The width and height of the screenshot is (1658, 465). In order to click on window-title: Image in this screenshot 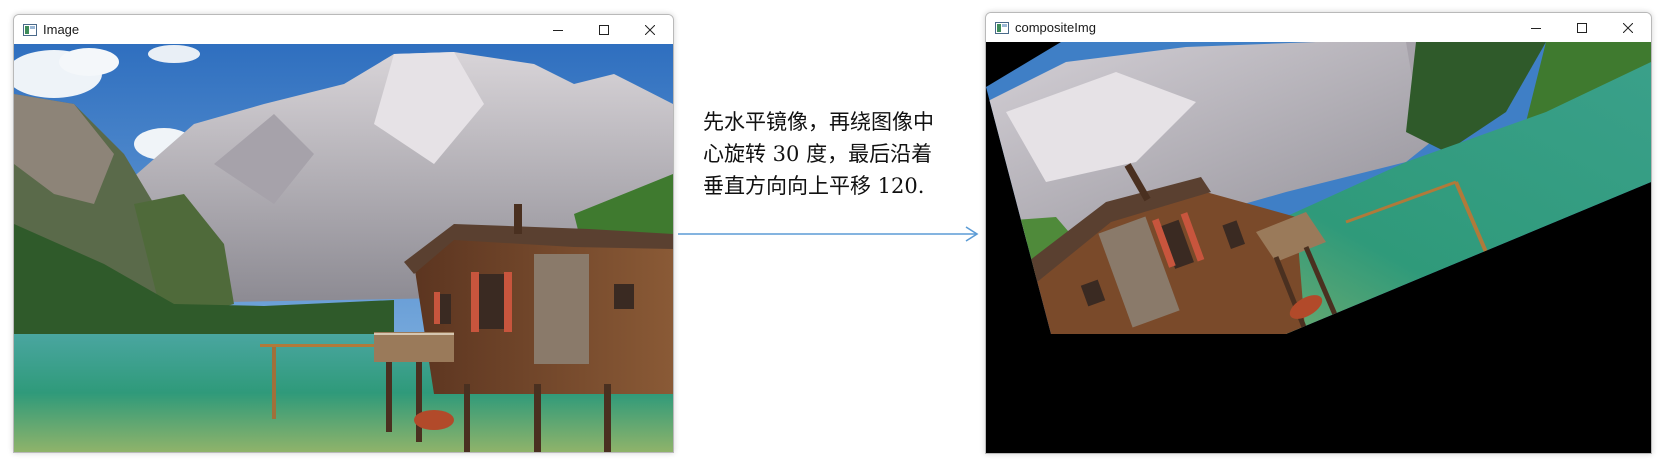, I will do `click(61, 29)`.